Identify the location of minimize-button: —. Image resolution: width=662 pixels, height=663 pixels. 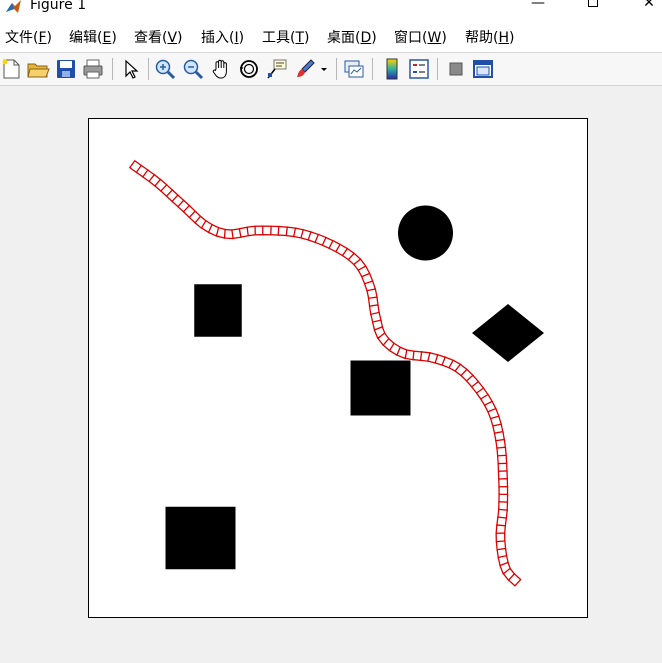
(538, 6).